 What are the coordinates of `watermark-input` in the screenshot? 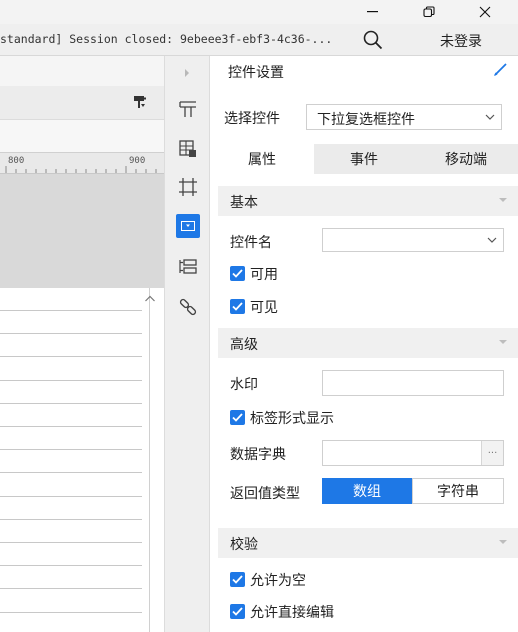 It's located at (413, 383).